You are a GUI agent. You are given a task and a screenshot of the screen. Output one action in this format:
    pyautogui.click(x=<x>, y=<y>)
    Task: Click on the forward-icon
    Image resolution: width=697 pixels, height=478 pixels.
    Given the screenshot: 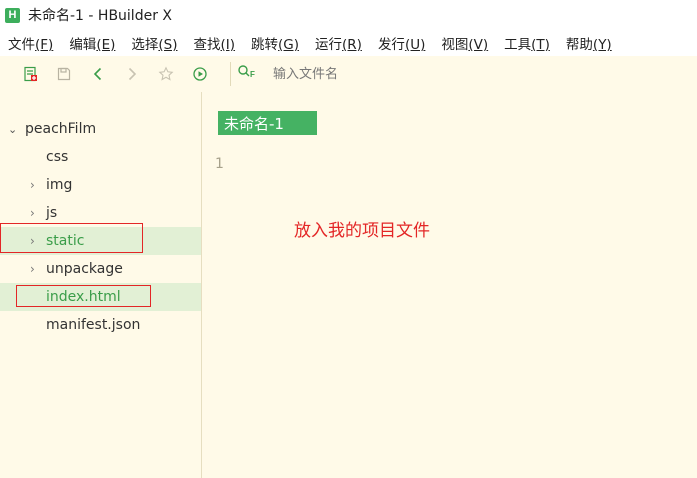 What is the action you would take?
    pyautogui.click(x=132, y=74)
    